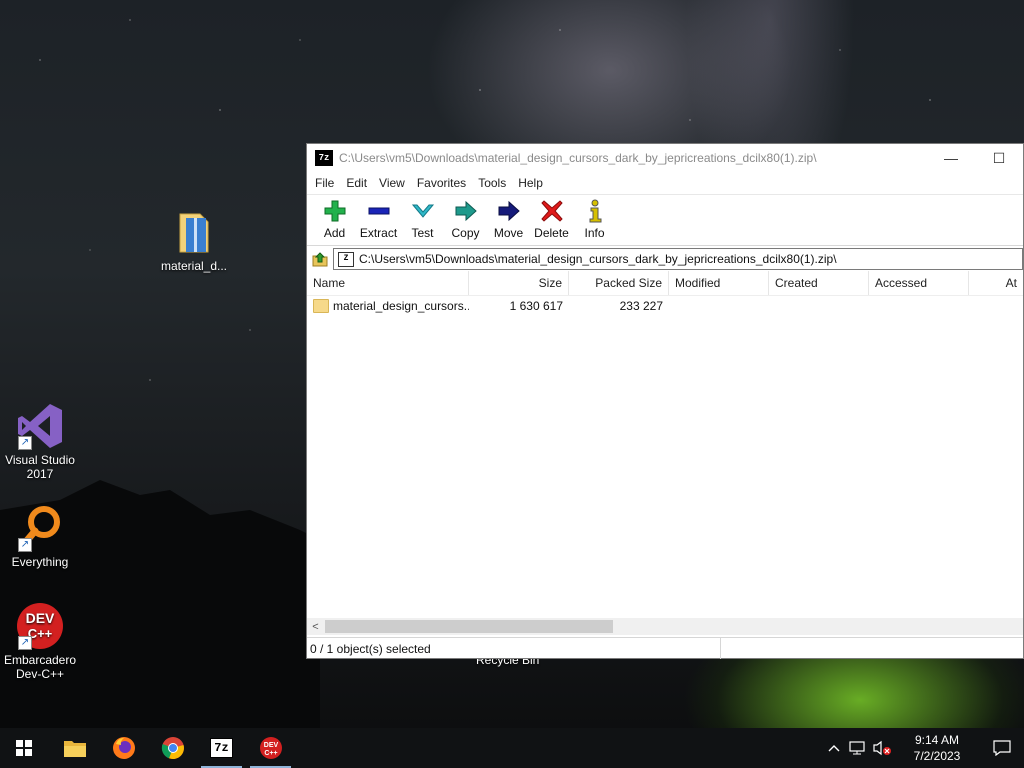 The height and width of the screenshot is (768, 1024). I want to click on taskbar-file-explorer, so click(74, 748).